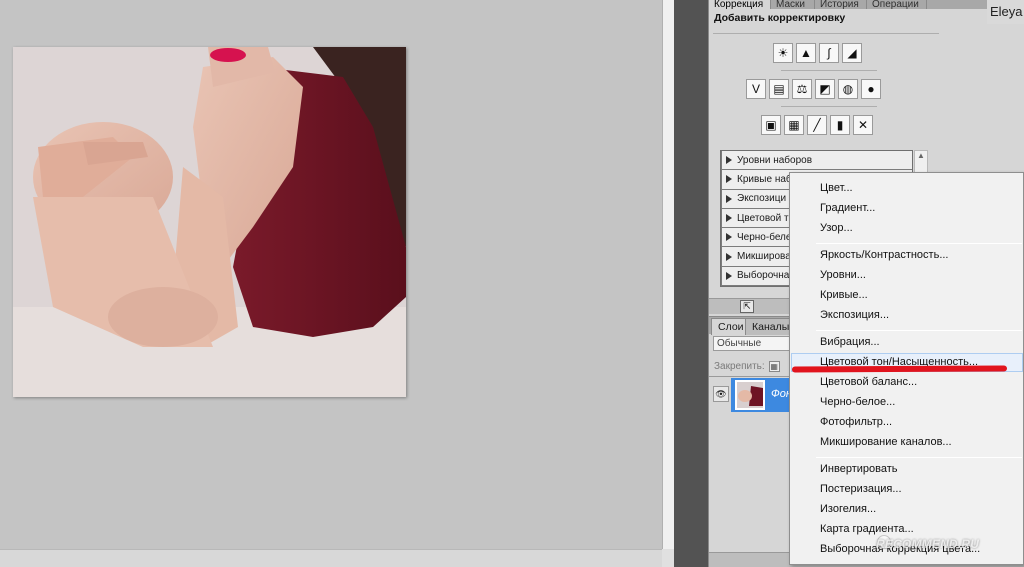 Image resolution: width=1024 pixels, height=567 pixels. What do you see at coordinates (756, 89) in the screenshot?
I see `vibrance-icon: V` at bounding box center [756, 89].